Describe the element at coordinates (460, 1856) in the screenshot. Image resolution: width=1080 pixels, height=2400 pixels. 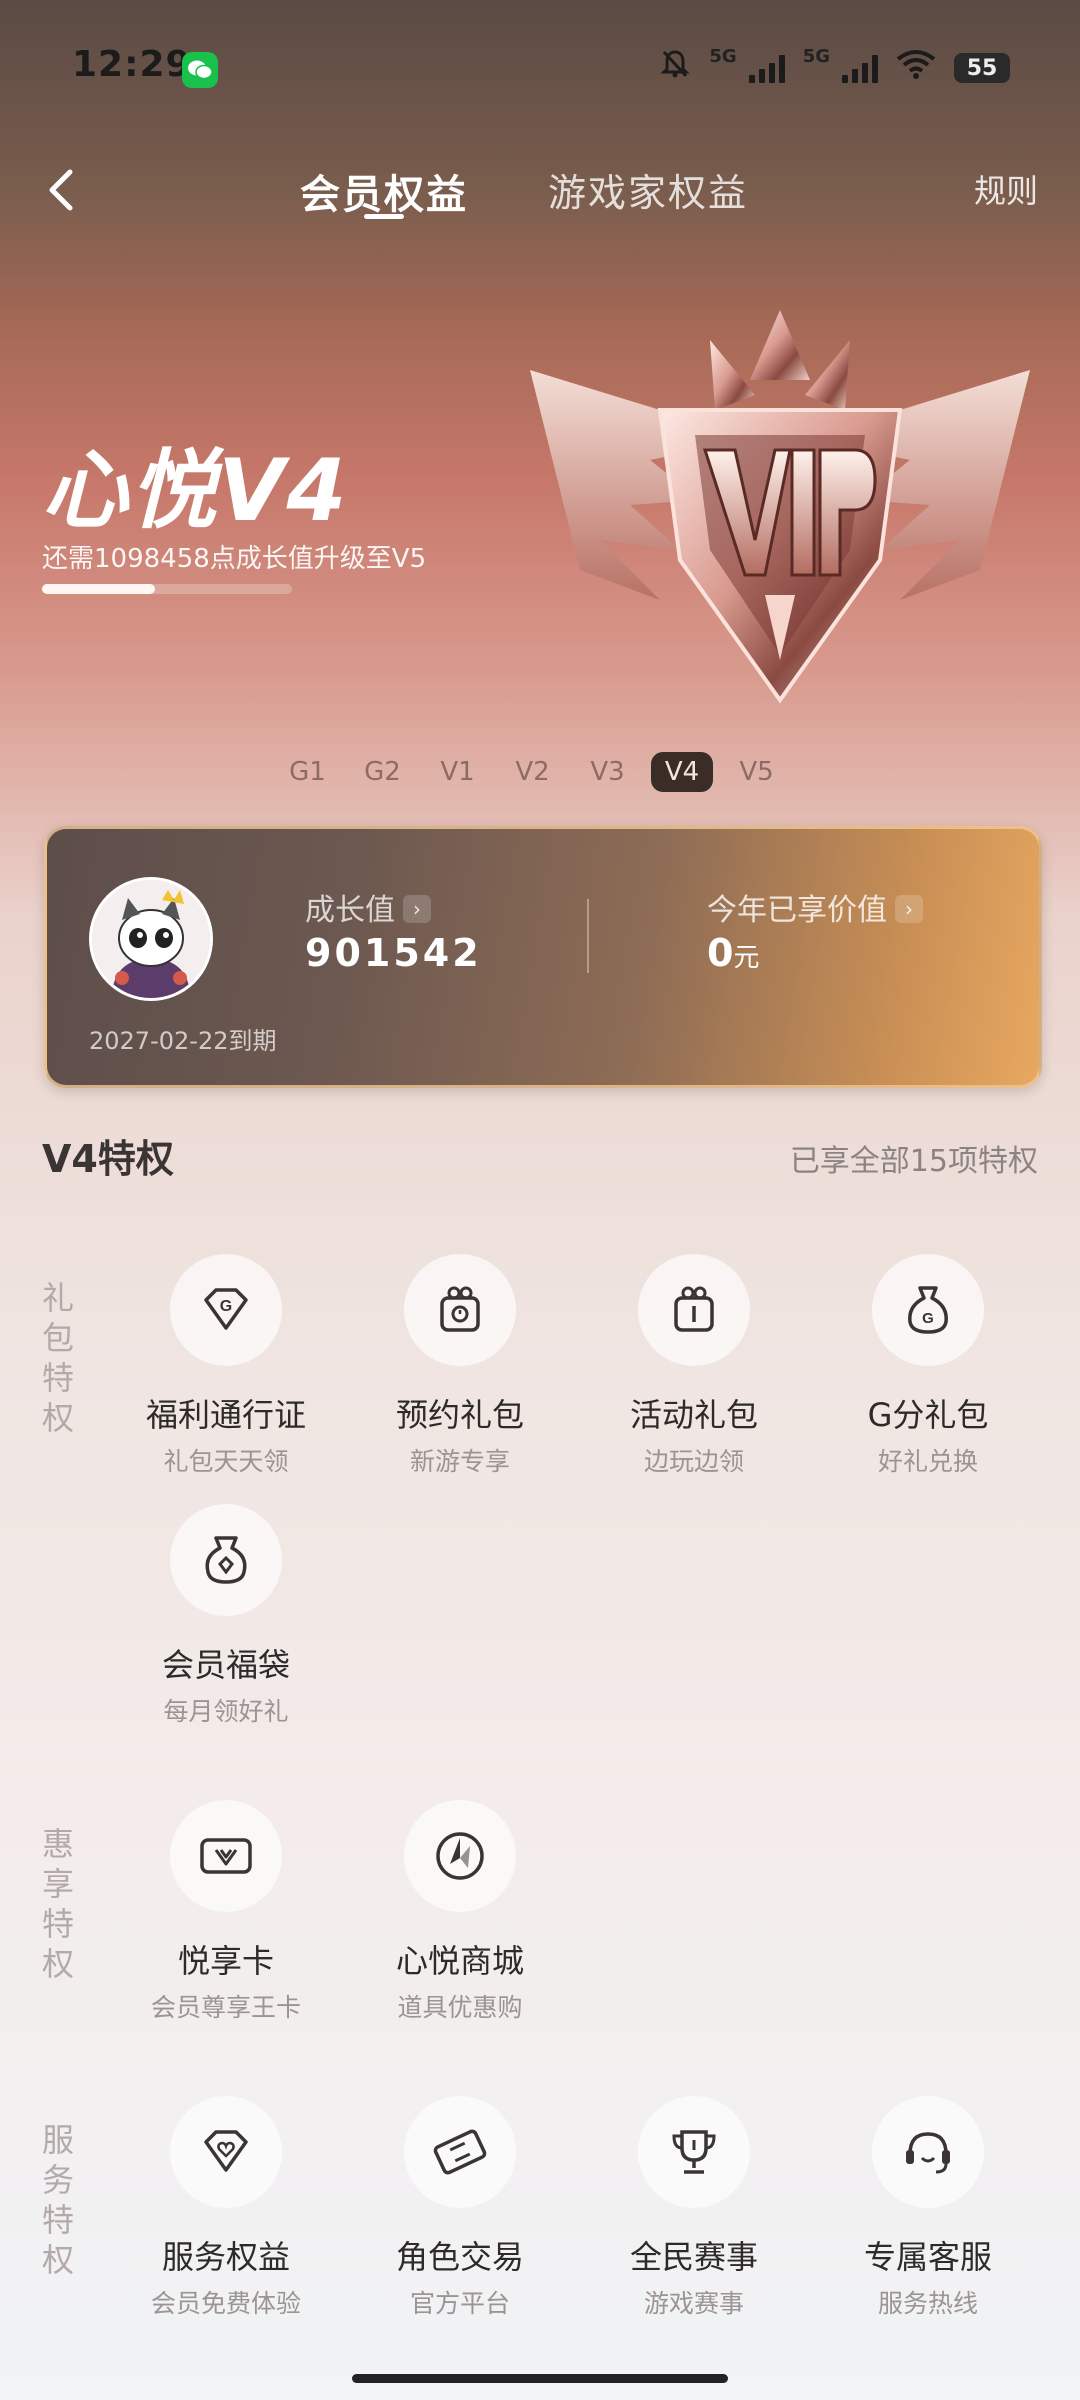
I see `mall-icon` at that location.